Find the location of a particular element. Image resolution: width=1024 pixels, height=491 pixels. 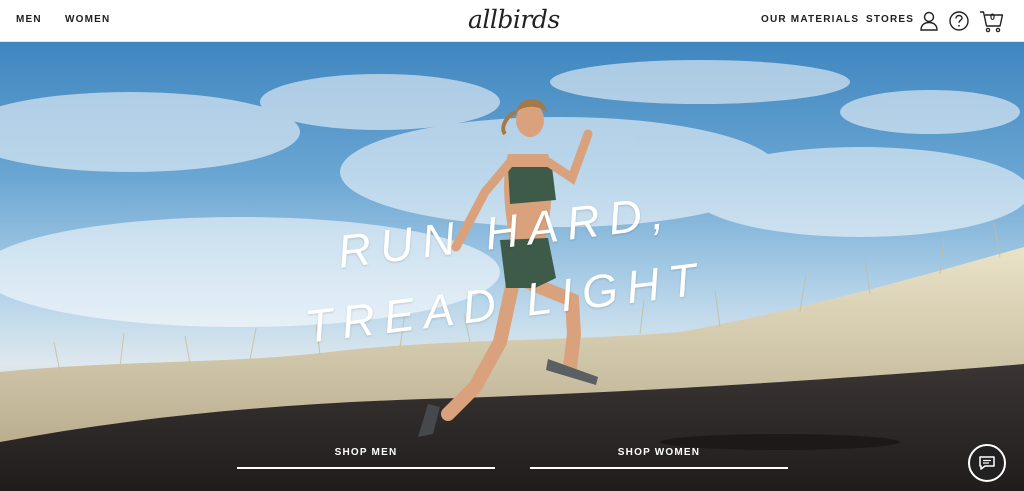

help-icon is located at coordinates (959, 21).